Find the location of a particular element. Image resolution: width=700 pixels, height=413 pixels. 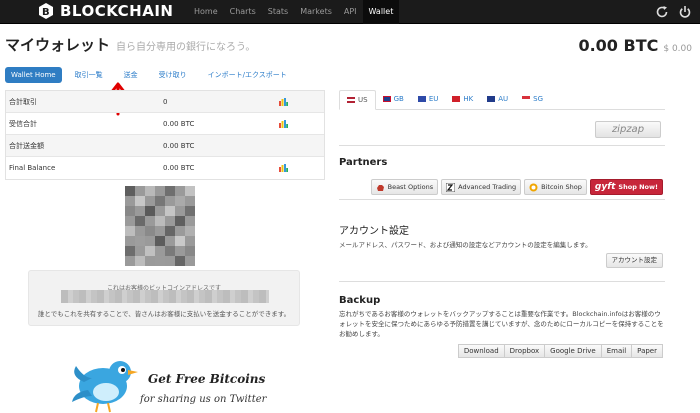

currency-code: SG is located at coordinates (538, 99).